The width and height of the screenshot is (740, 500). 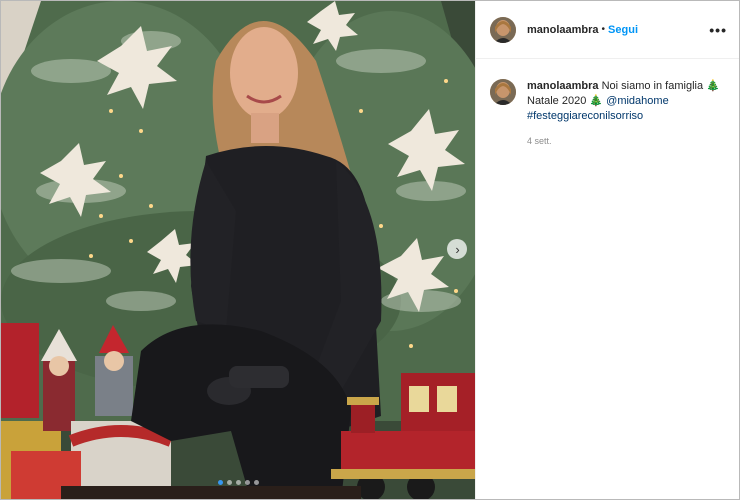 I want to click on mention-link: @midahome, so click(x=637, y=101).